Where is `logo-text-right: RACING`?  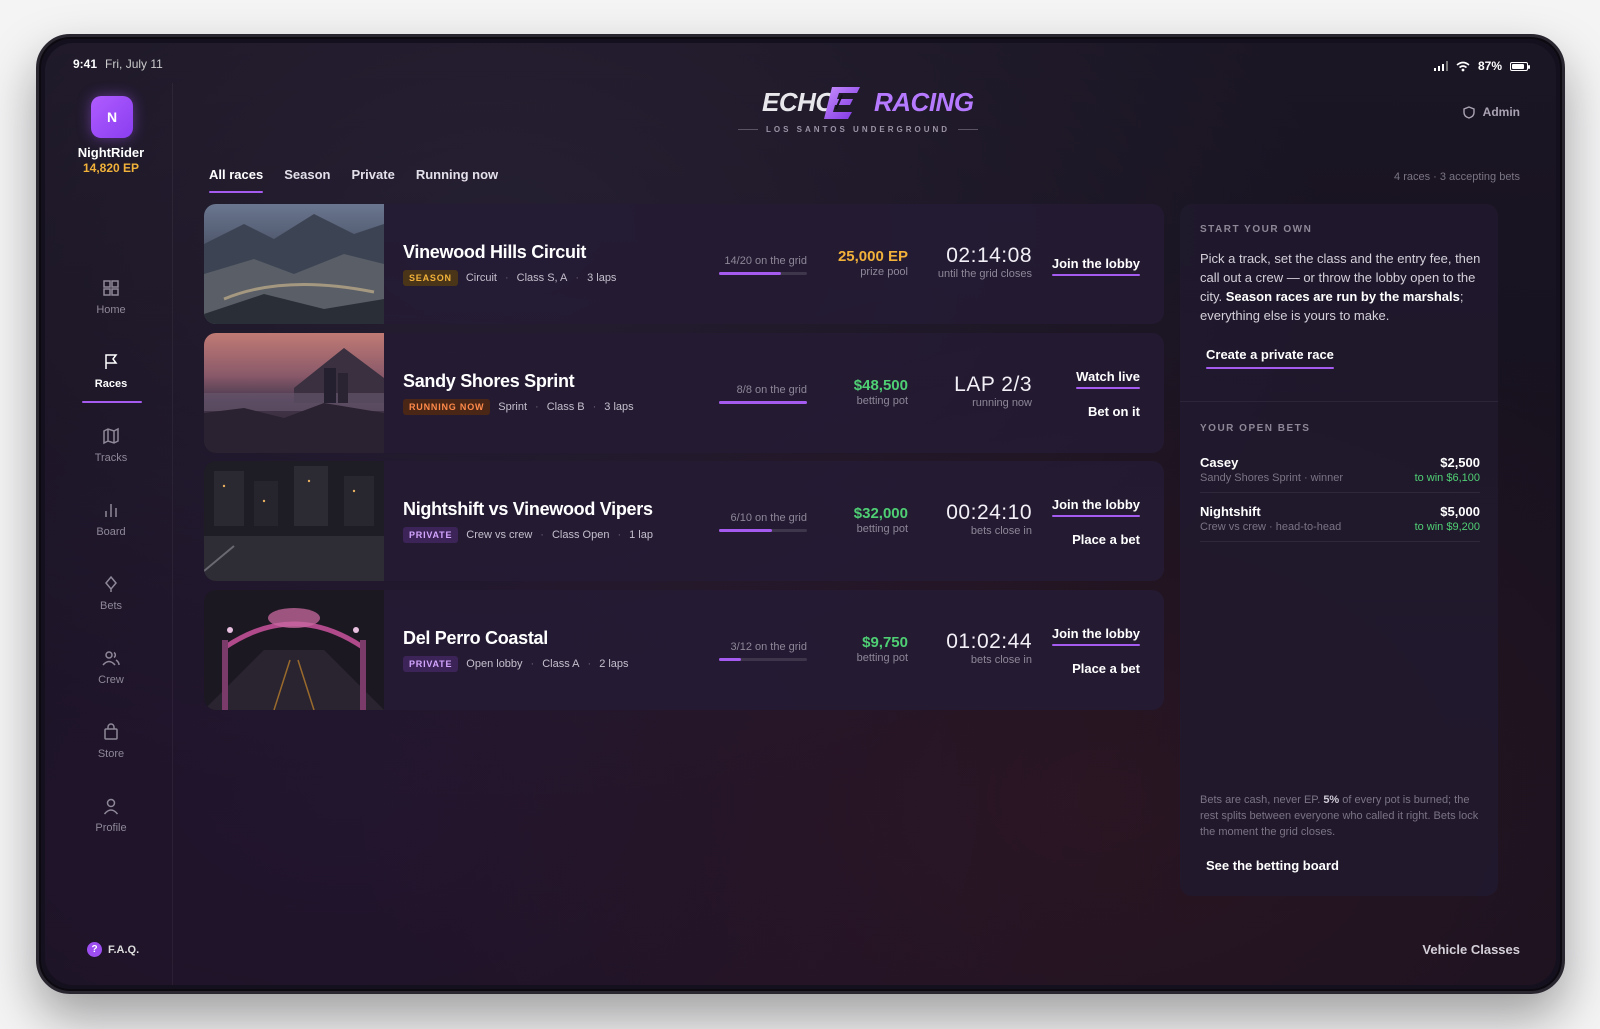
logo-text-right: RACING is located at coordinates (924, 102).